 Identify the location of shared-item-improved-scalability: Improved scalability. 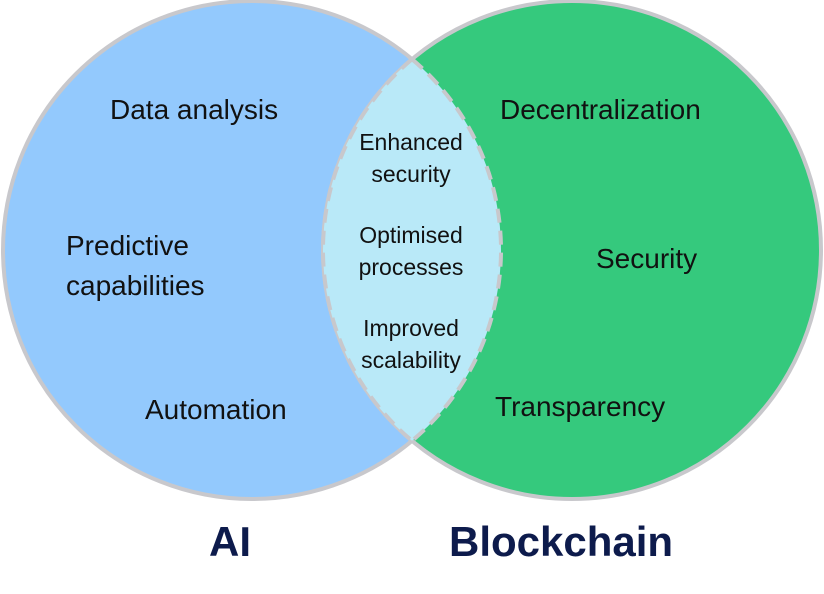
(411, 344).